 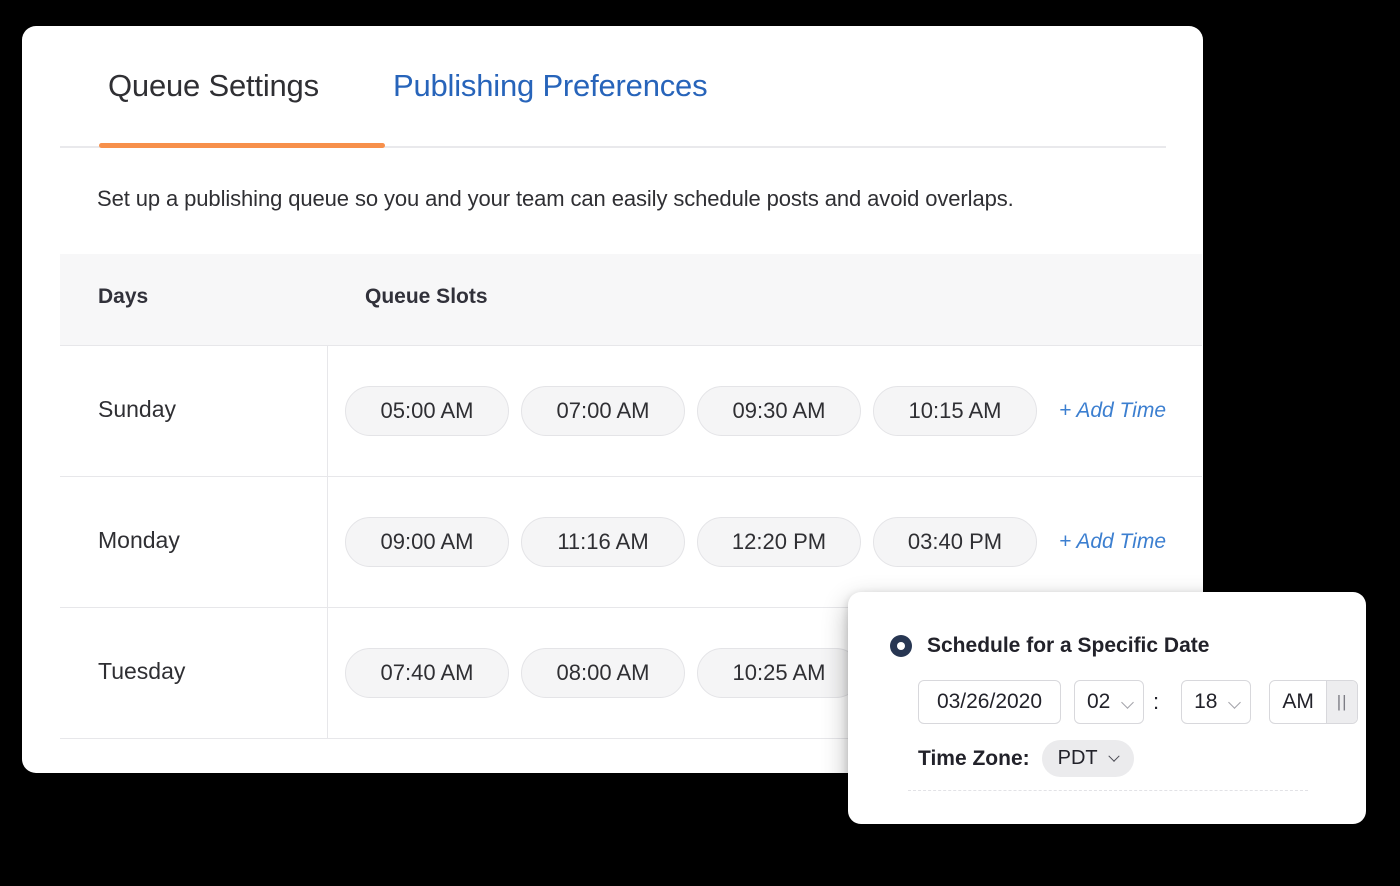 I want to click on time-slot-pill: 10:15 AM, so click(x=955, y=411).